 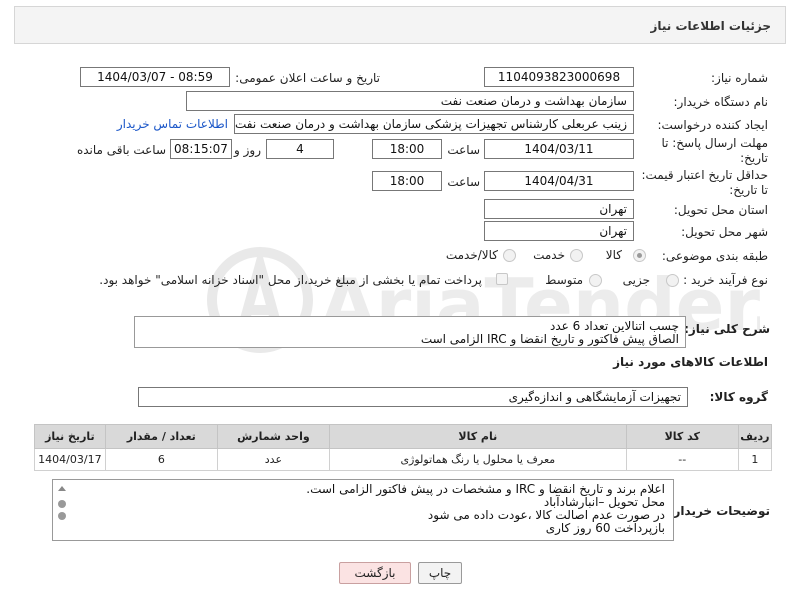 What do you see at coordinates (502, 279) in the screenshot?
I see `treasury-checkbox` at bounding box center [502, 279].